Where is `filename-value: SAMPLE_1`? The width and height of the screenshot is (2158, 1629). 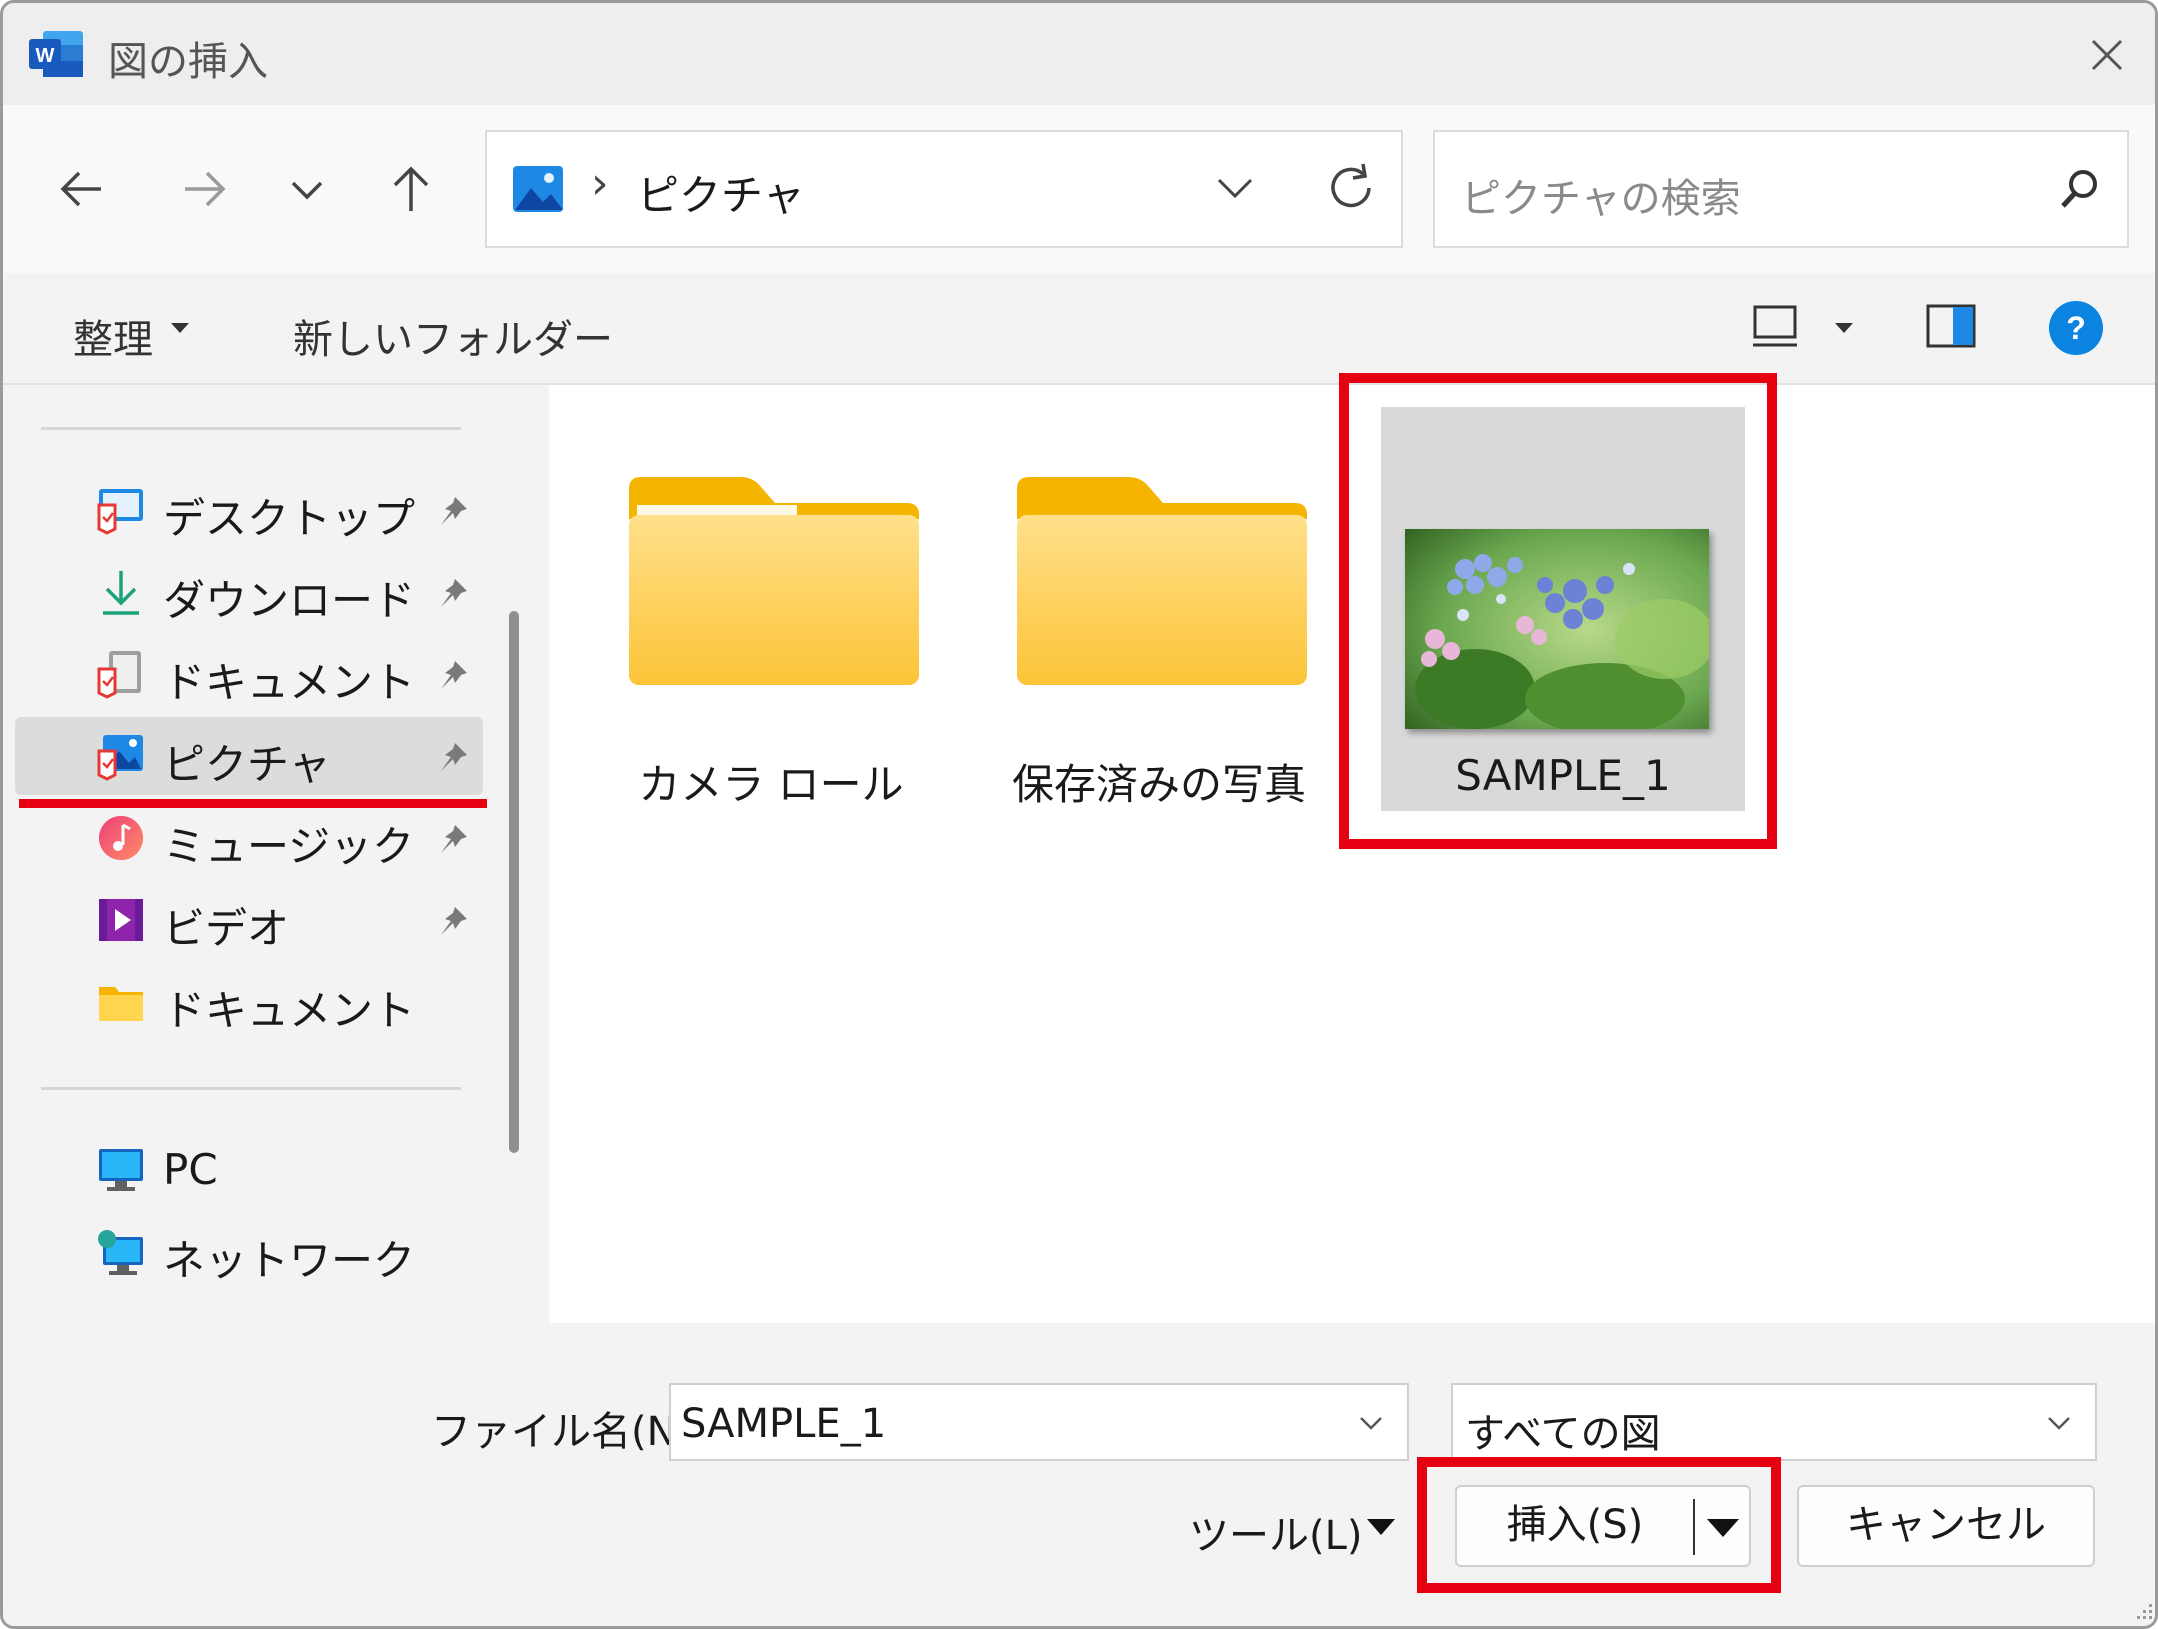 filename-value: SAMPLE_1 is located at coordinates (784, 1424).